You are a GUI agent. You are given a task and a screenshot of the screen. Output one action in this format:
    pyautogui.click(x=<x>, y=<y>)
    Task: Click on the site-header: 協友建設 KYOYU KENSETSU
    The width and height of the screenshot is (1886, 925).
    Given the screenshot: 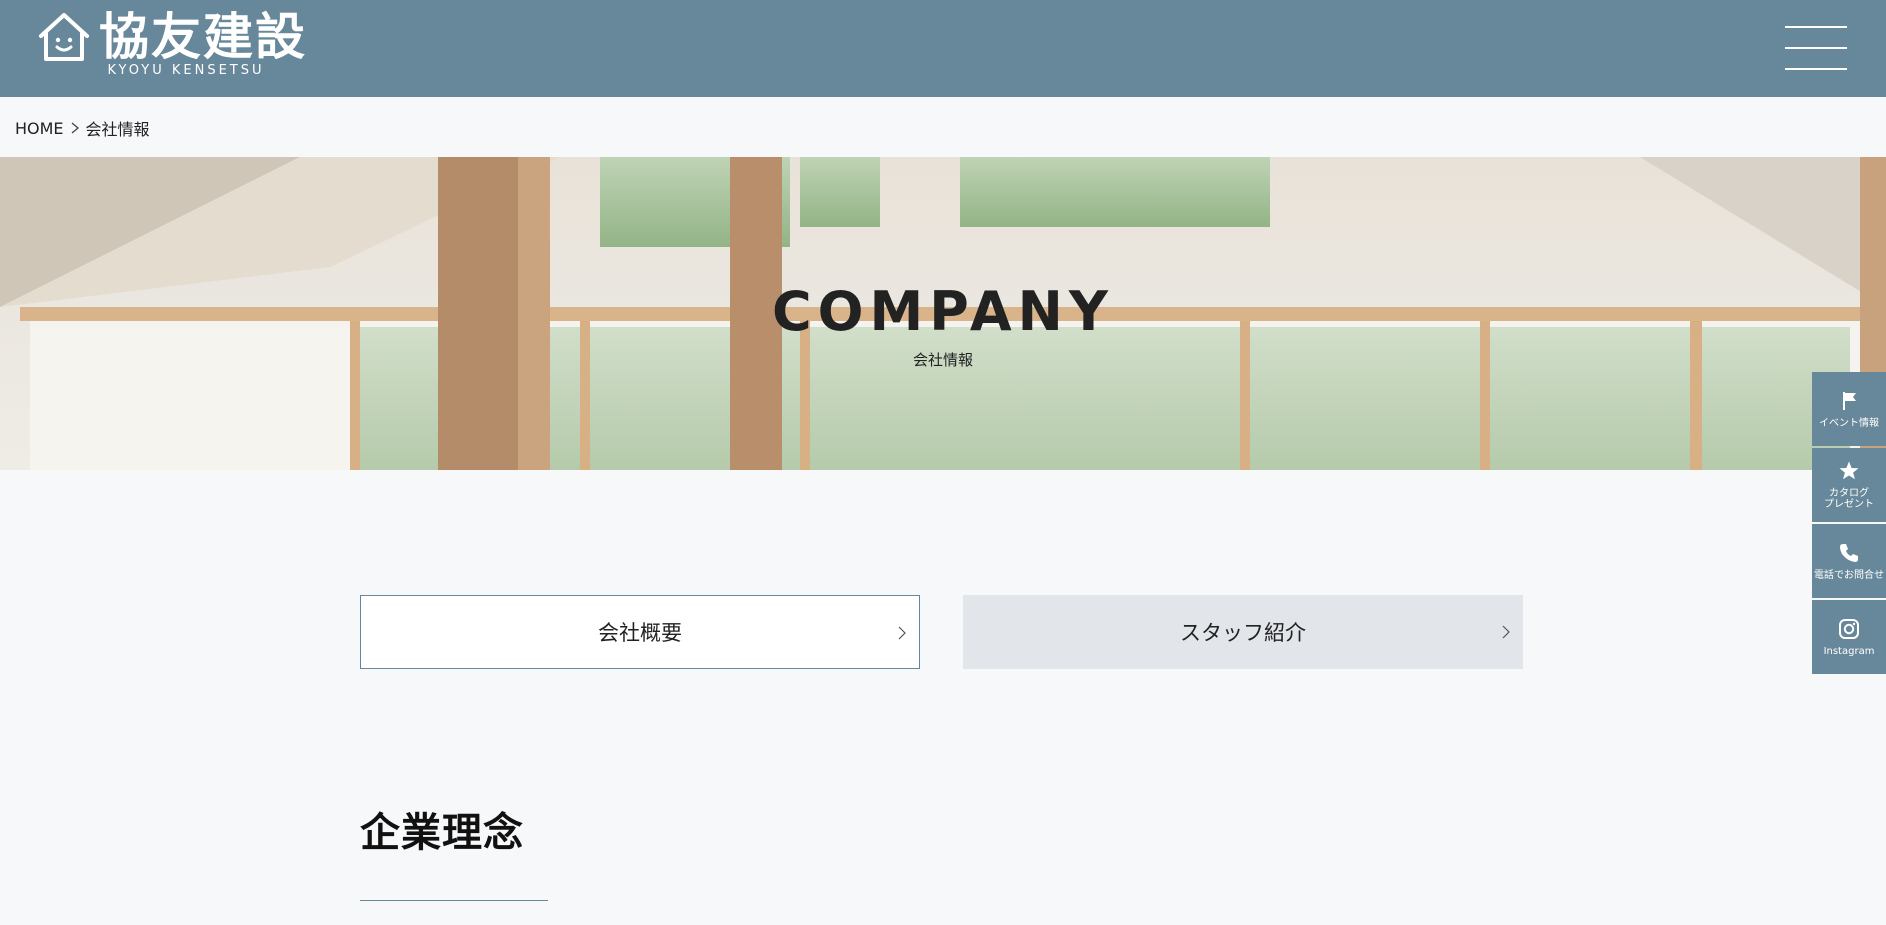 What is the action you would take?
    pyautogui.click(x=943, y=48)
    